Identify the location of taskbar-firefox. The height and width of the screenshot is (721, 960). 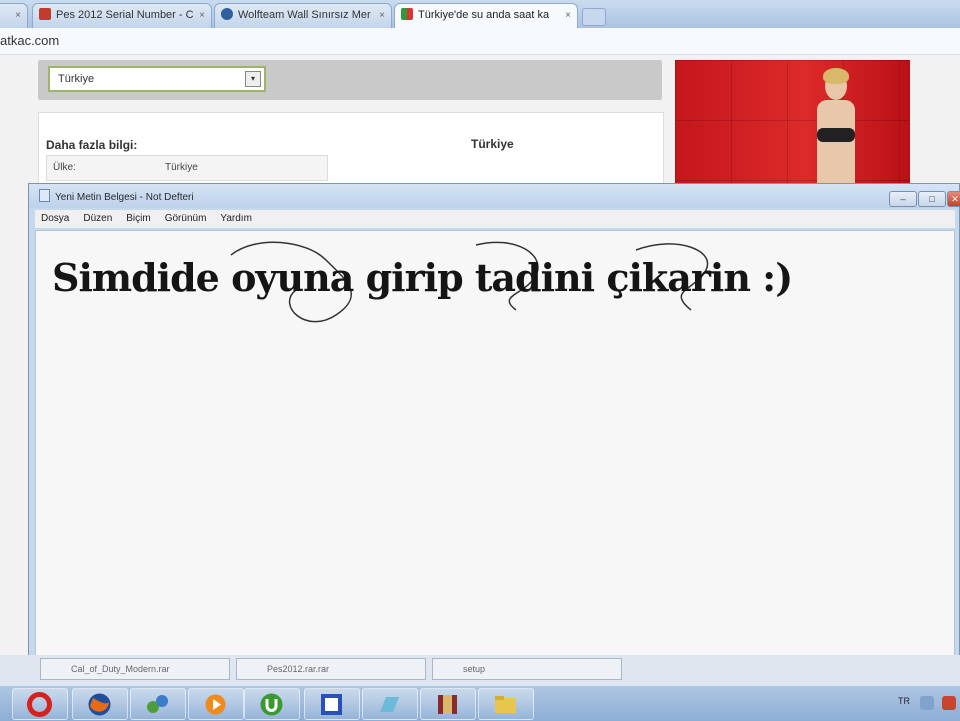
(100, 704).